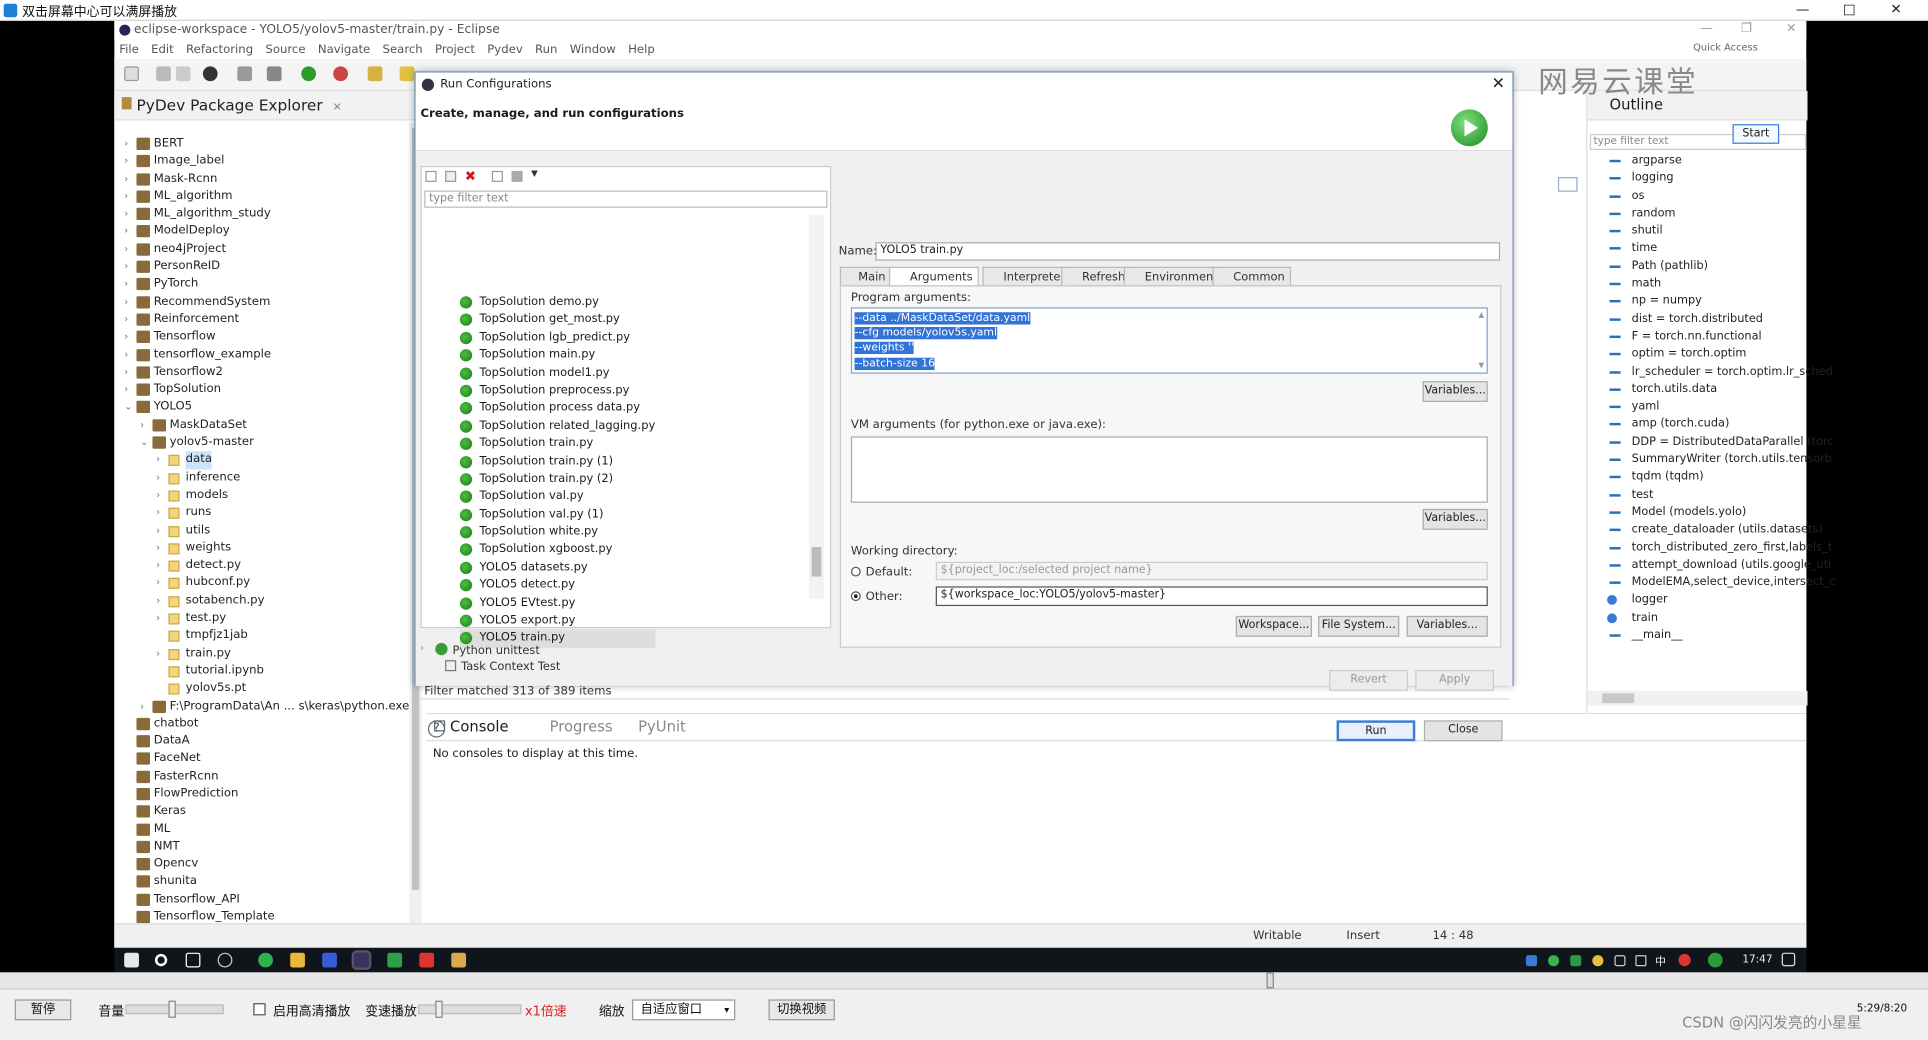 The image size is (1928, 1040). What do you see at coordinates (517, 176) in the screenshot?
I see `filter-icon` at bounding box center [517, 176].